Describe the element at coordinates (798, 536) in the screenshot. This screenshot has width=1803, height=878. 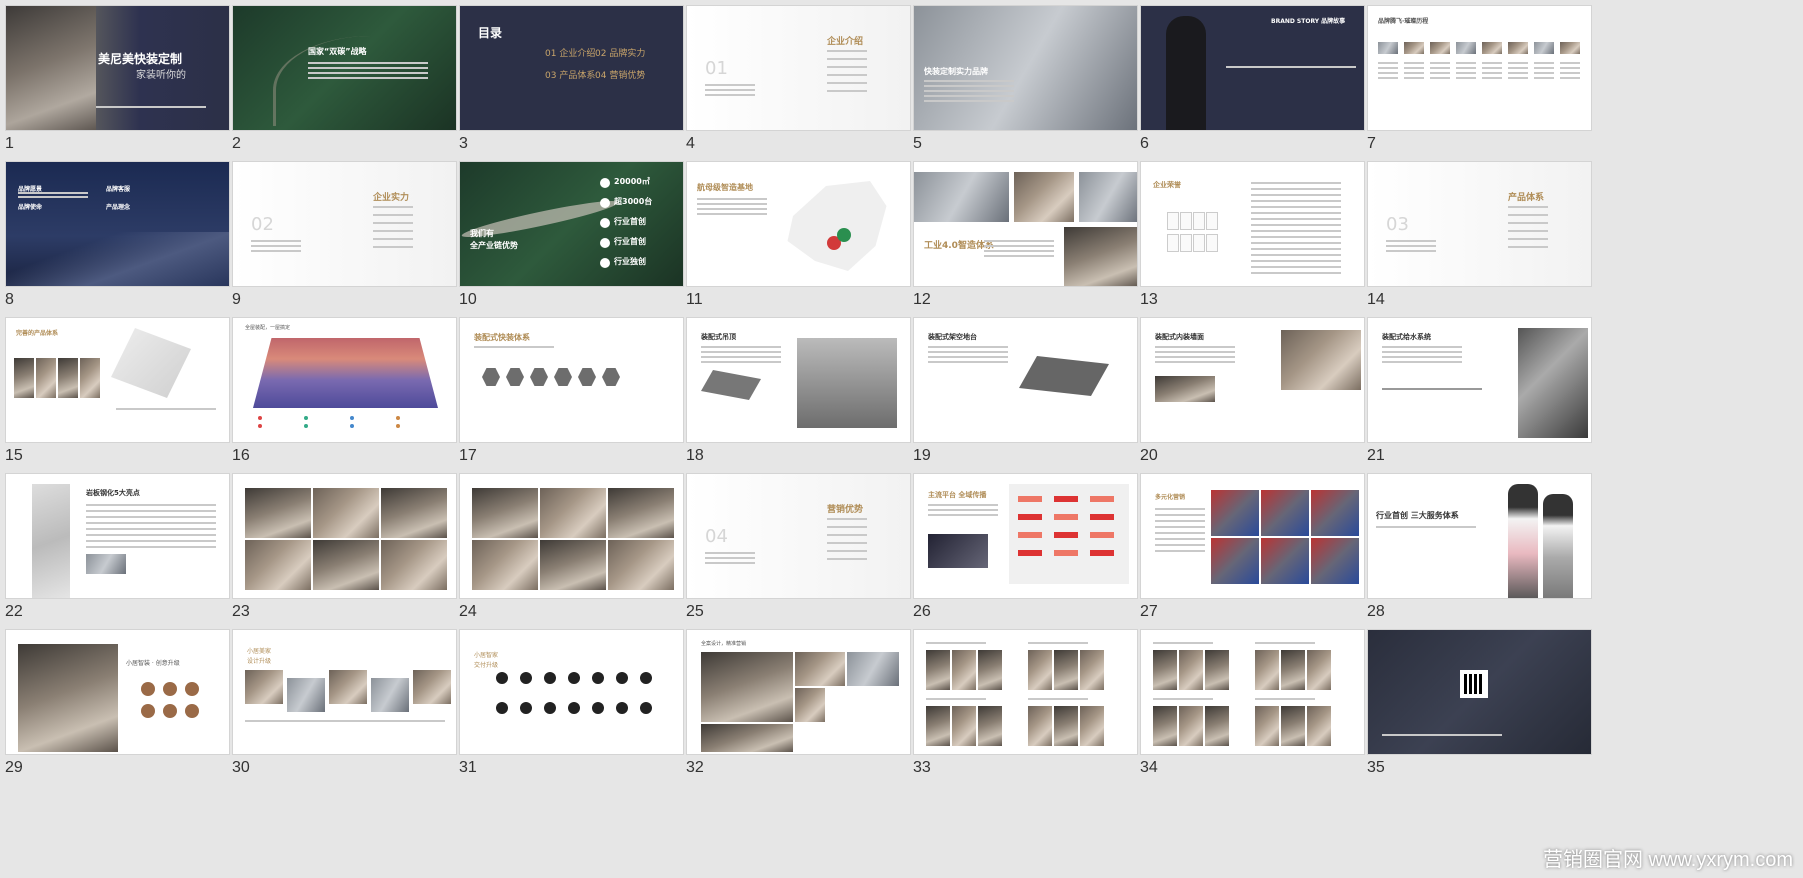
I see `slide-thumbnail-25: 04 营销优势` at that location.